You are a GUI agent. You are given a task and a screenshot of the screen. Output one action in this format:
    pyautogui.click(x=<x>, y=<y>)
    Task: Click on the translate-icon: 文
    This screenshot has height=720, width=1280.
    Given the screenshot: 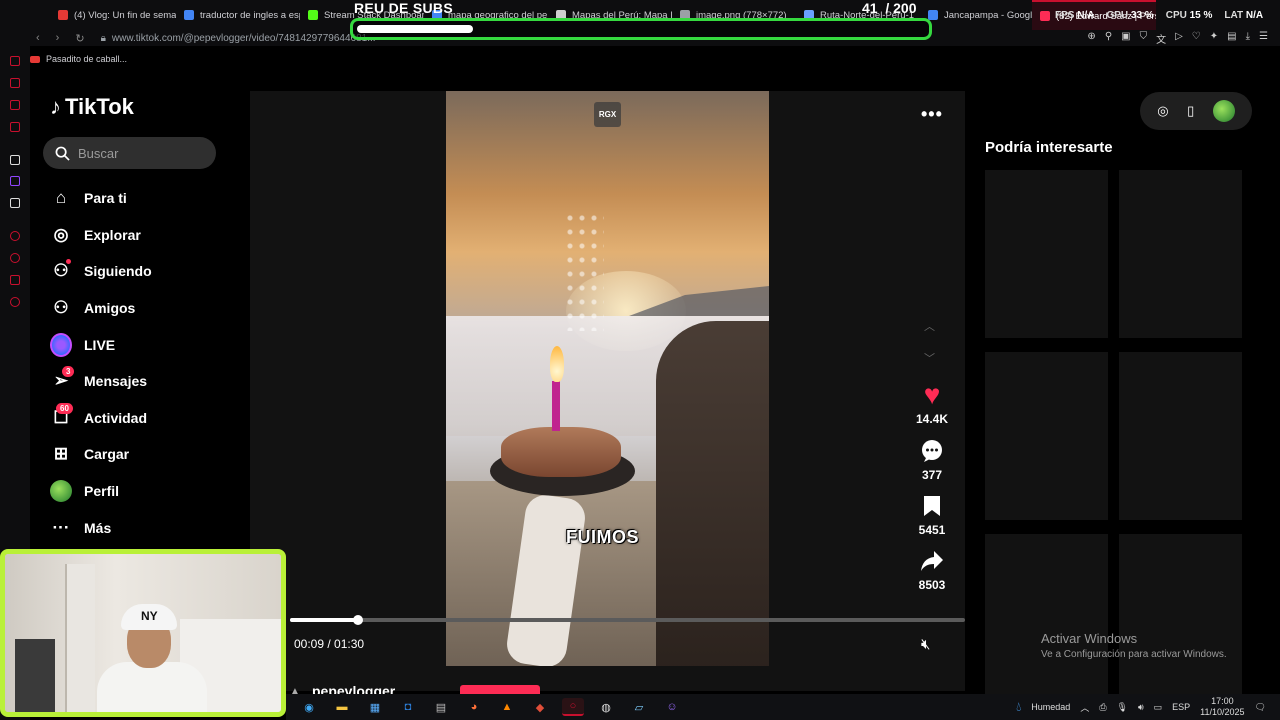 What is the action you would take?
    pyautogui.click(x=1161, y=38)
    